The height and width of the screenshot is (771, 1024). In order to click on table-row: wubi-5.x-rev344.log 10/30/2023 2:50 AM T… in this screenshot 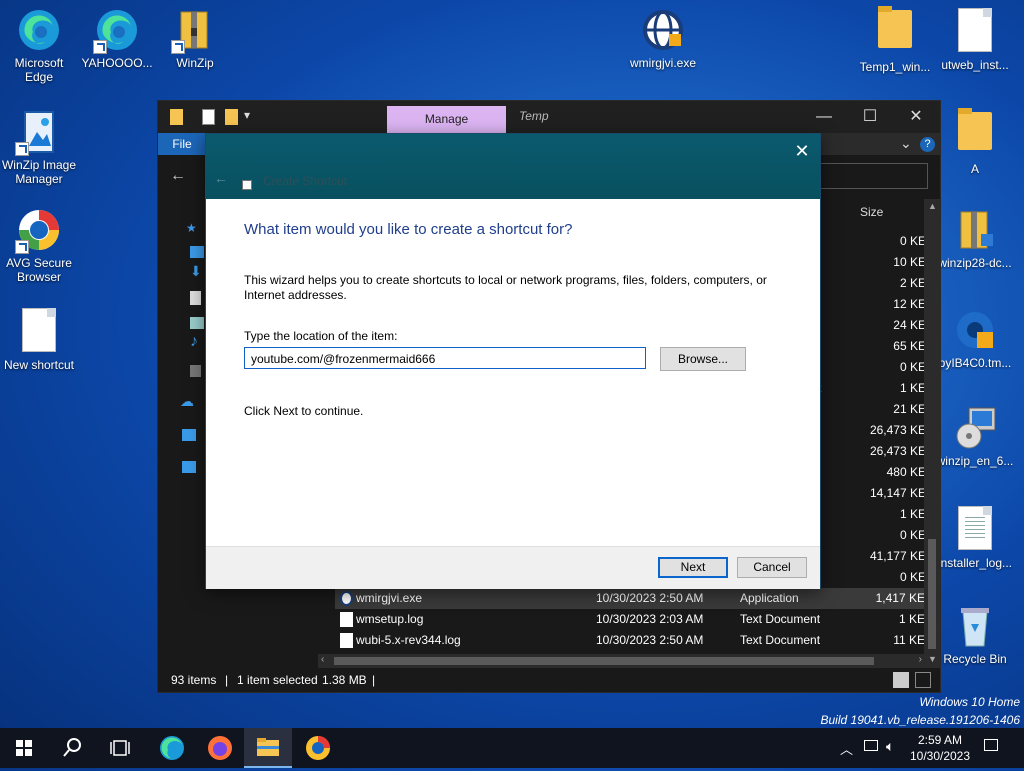, I will do `click(630, 640)`.